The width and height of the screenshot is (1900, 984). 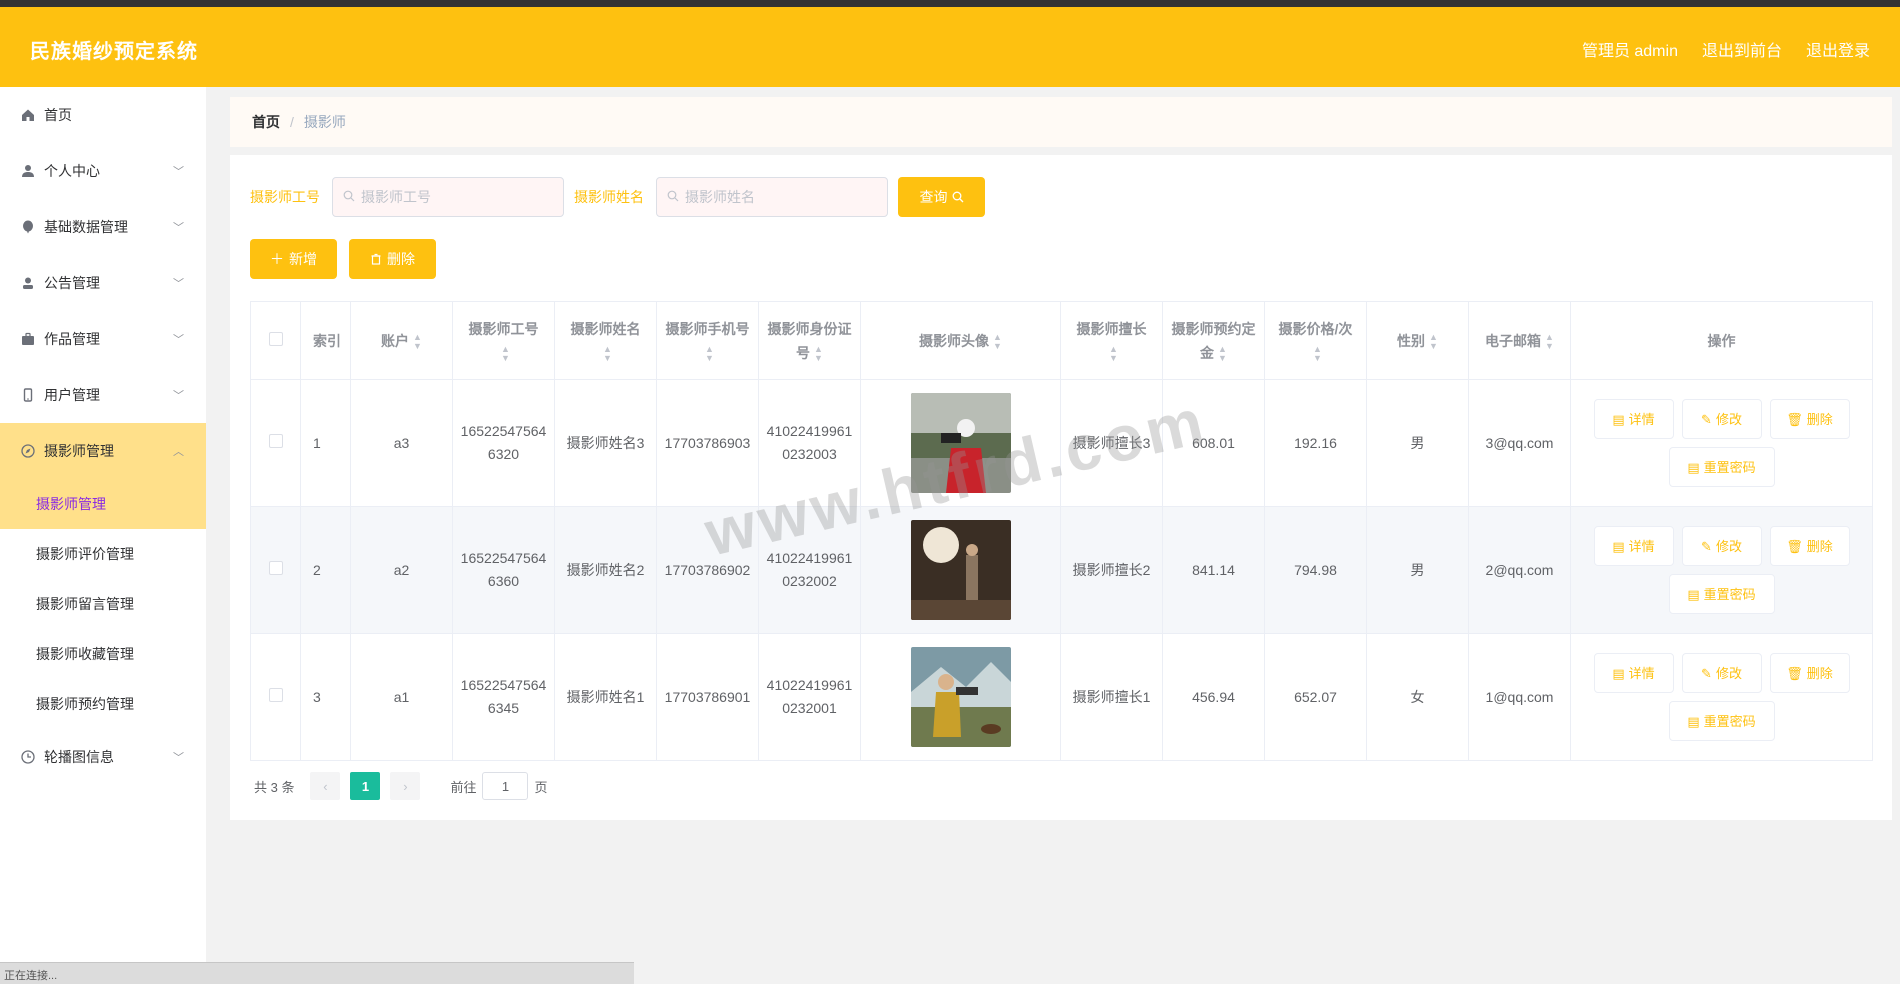 What do you see at coordinates (401, 259) in the screenshot?
I see `delete-button-label: 删除` at bounding box center [401, 259].